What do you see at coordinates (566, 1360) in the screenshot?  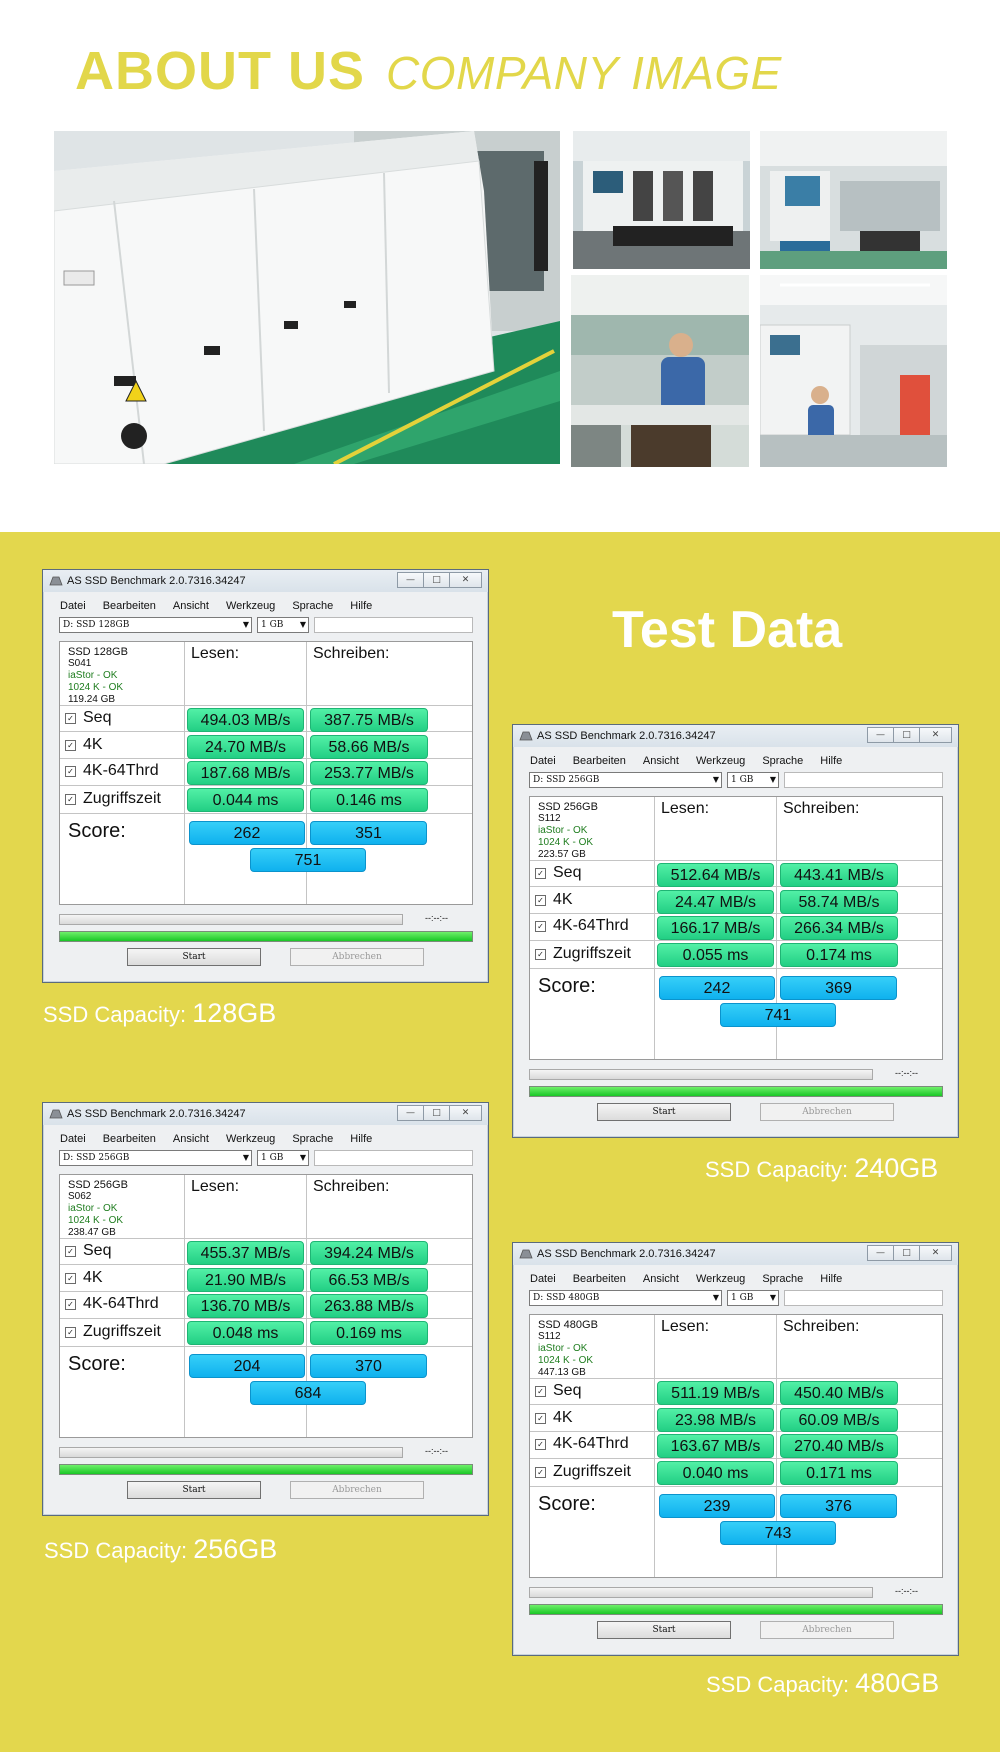 I see `alignment-status: 1024 K - OK` at bounding box center [566, 1360].